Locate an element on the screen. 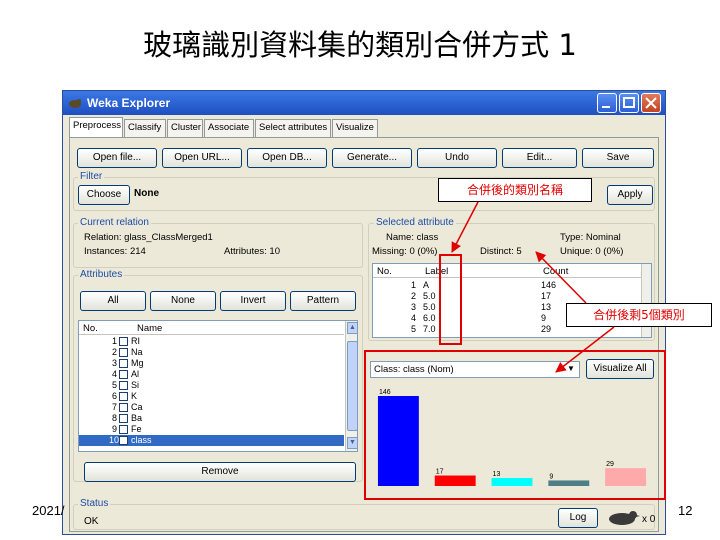 This screenshot has height=540, width=720. annotation-arrows is located at coordinates (533, 287).